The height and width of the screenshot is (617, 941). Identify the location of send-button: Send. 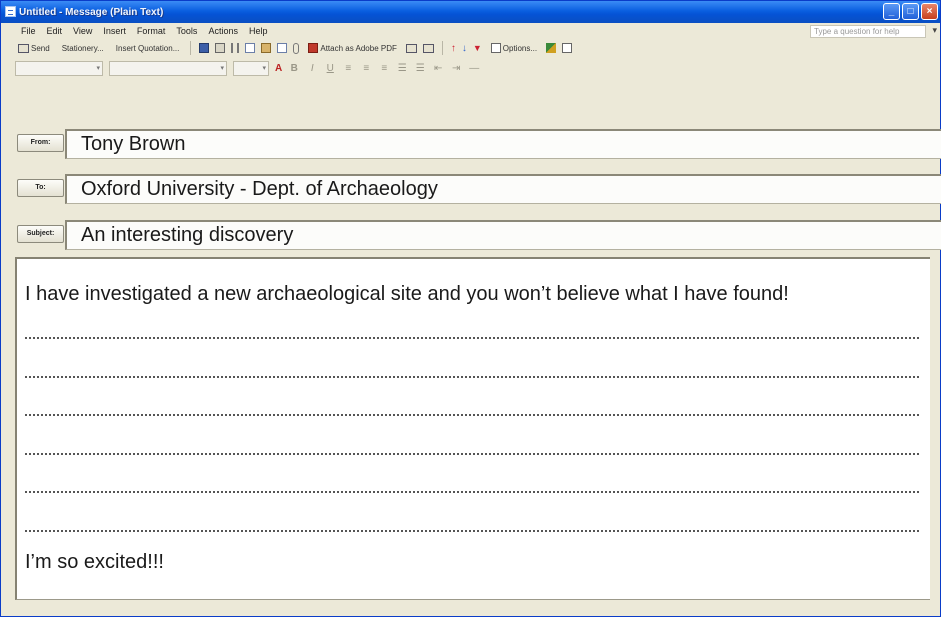
(34, 48).